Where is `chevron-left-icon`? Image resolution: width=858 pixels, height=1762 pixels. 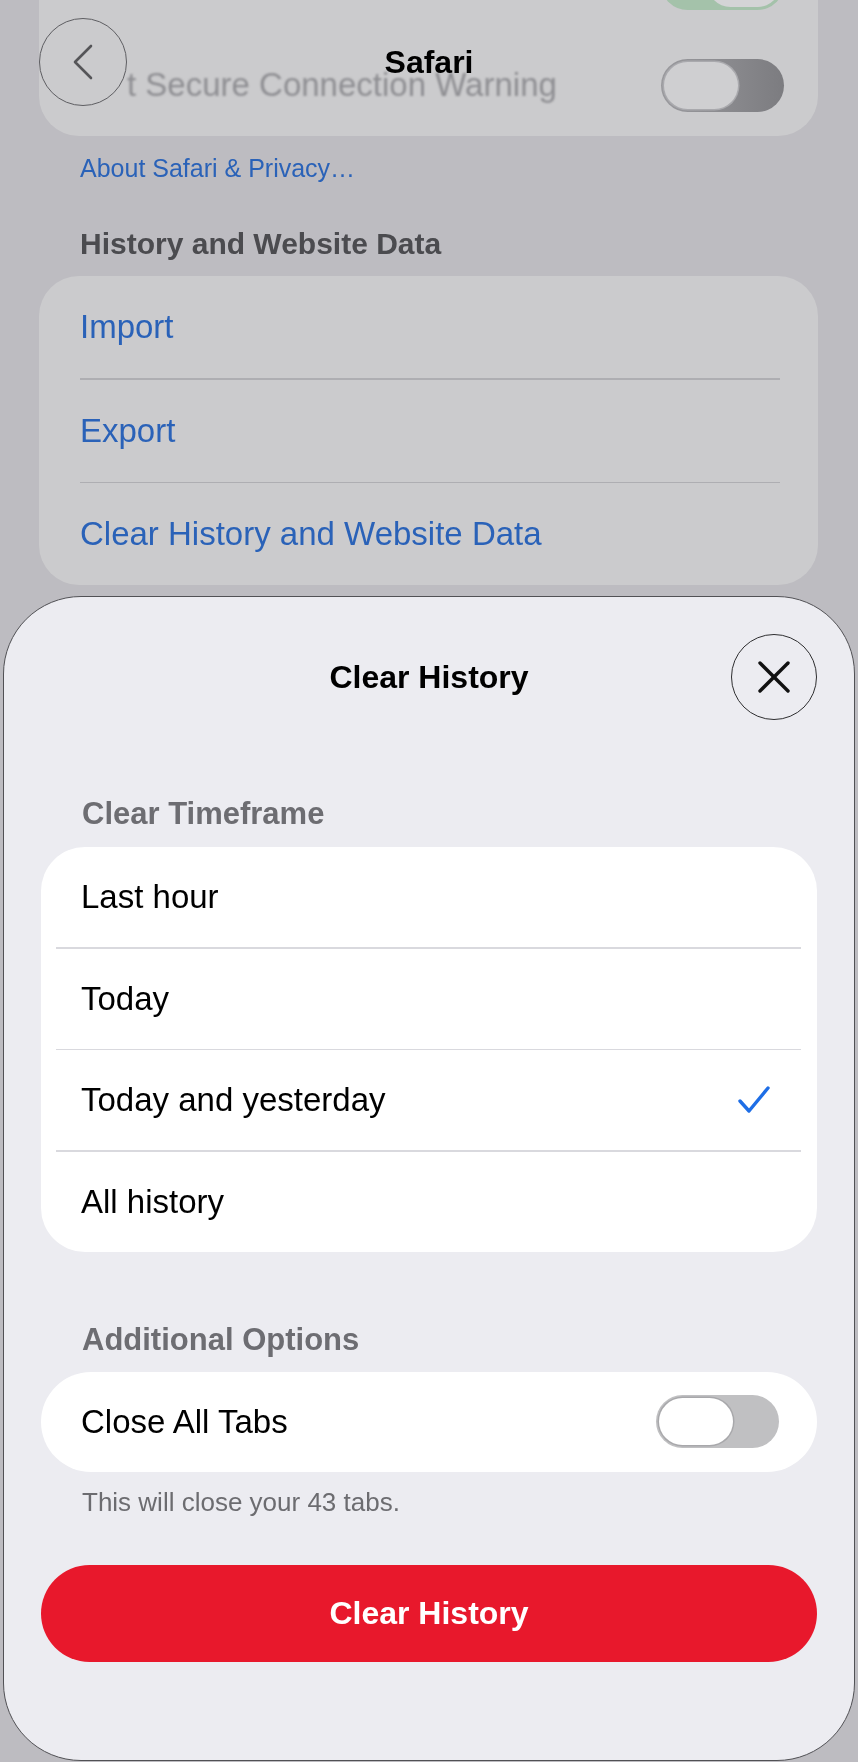
chevron-left-icon is located at coordinates (83, 62).